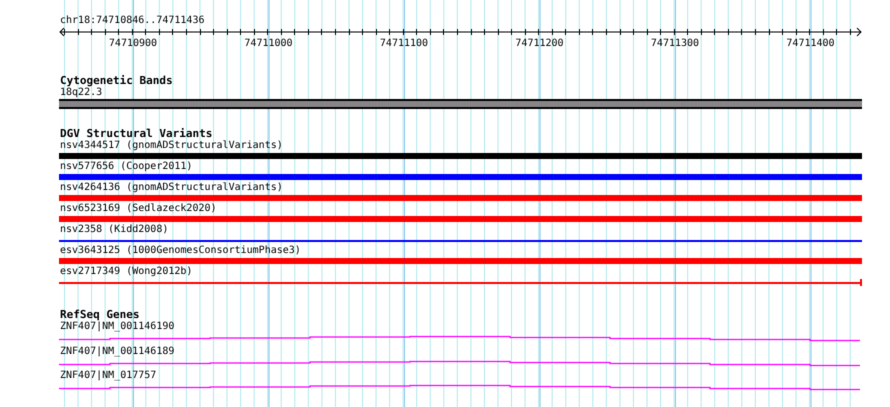  I want to click on variant-label: esv3643125 (1000GenomesConsortiumPhase3), so click(180, 250).